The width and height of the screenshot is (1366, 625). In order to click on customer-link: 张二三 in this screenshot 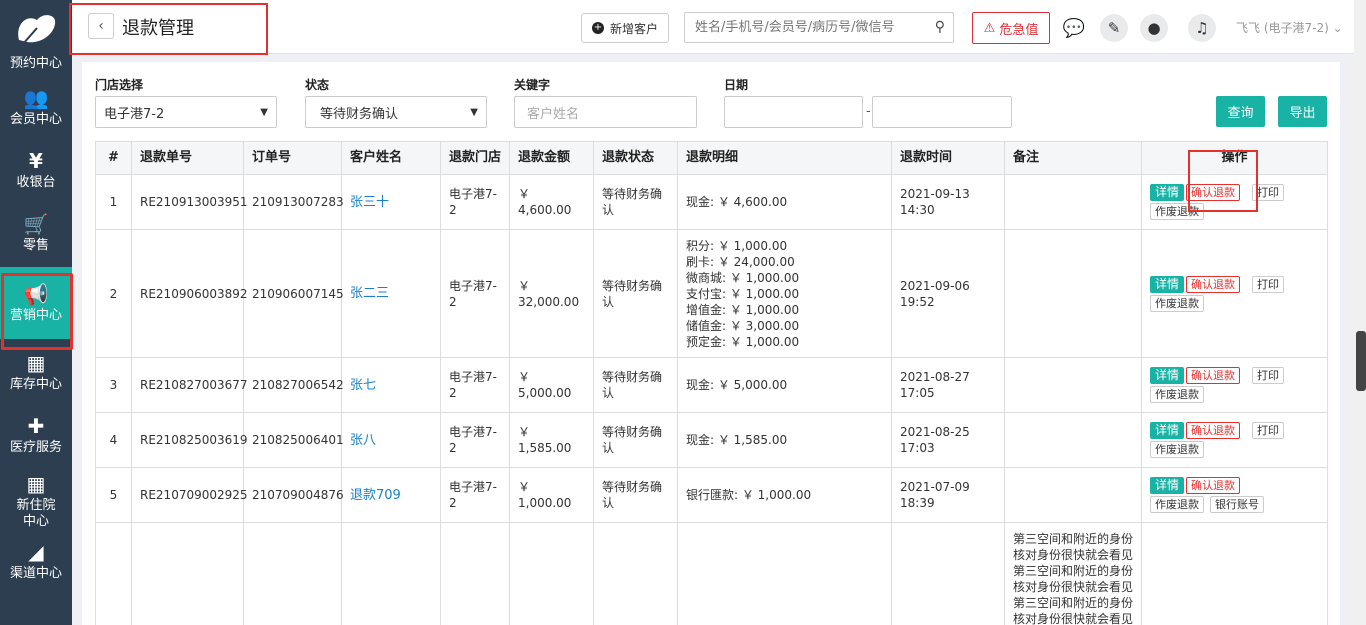, I will do `click(369, 293)`.